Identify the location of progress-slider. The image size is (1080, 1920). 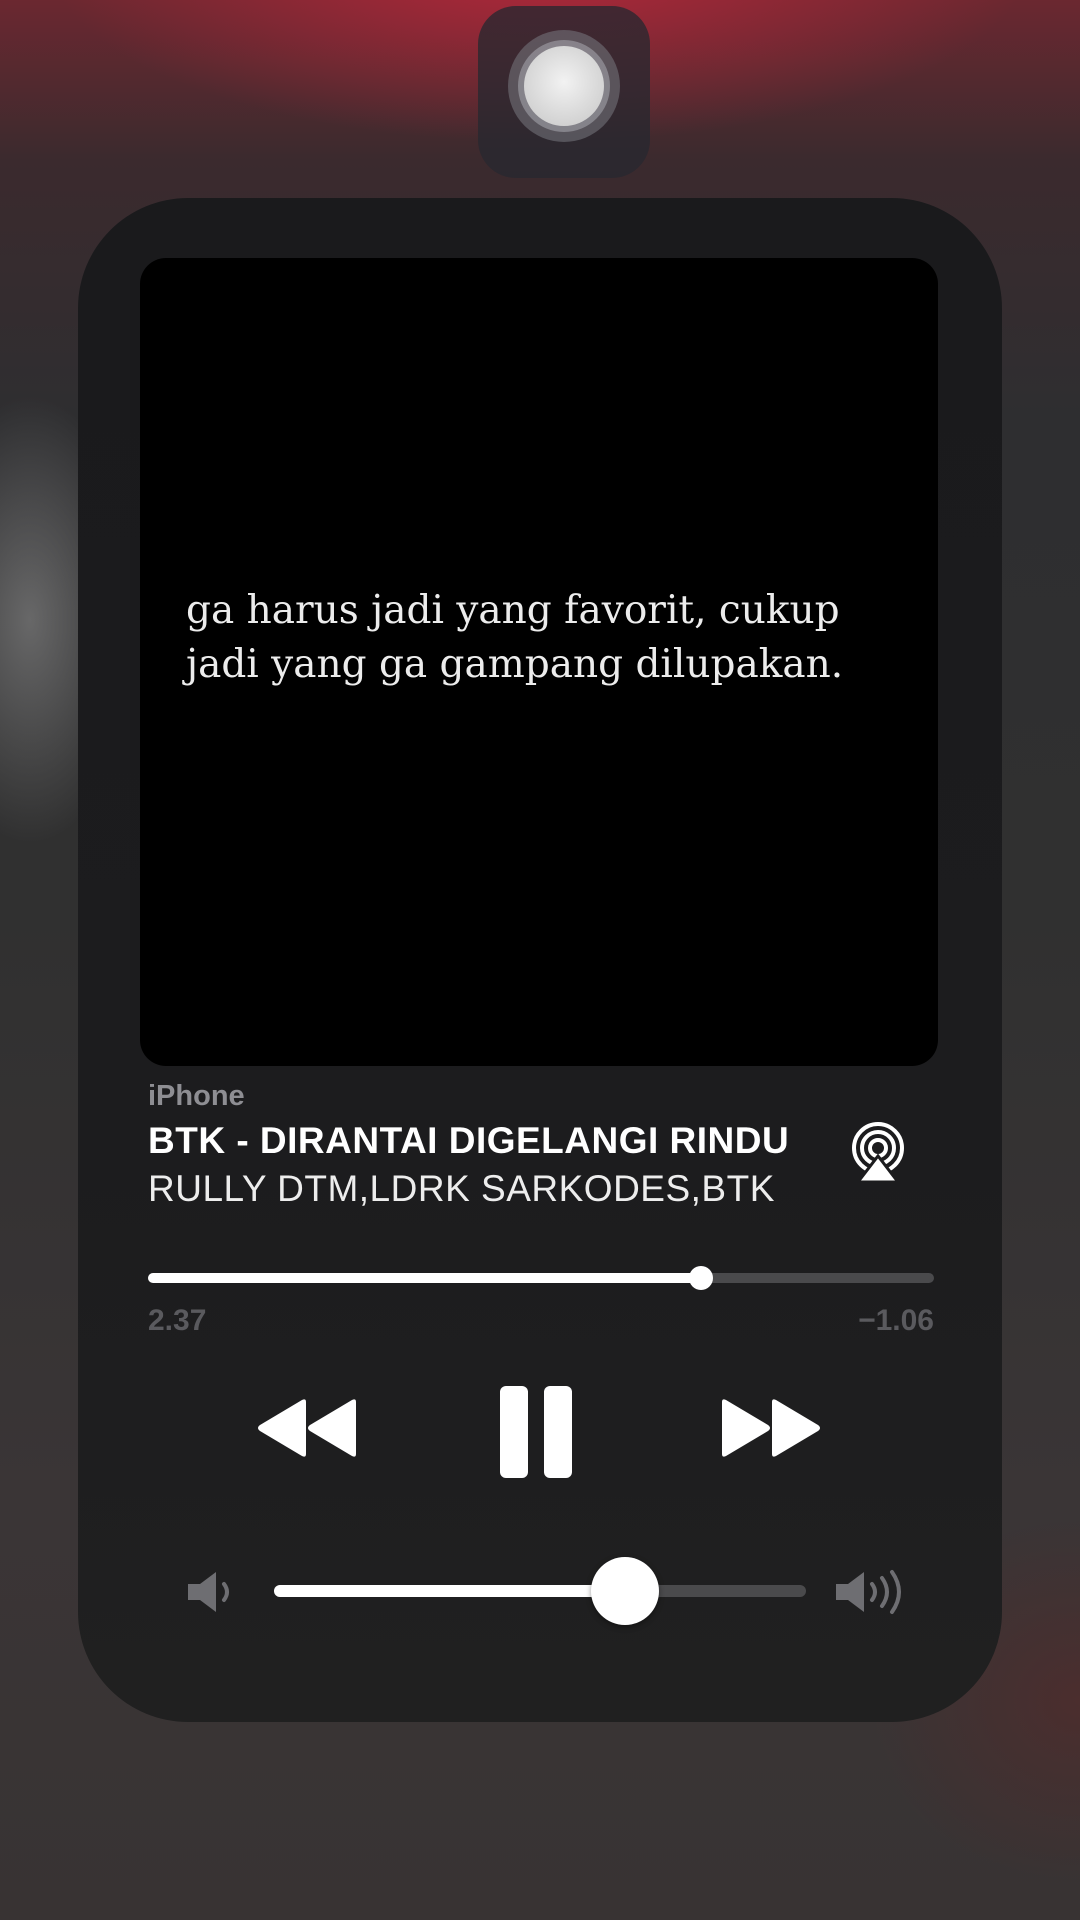
(541, 1278).